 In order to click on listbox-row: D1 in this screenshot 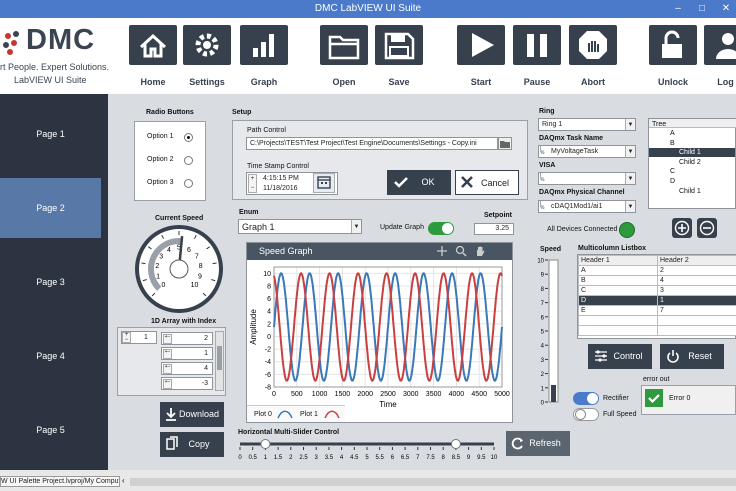, I will do `click(657, 300)`.